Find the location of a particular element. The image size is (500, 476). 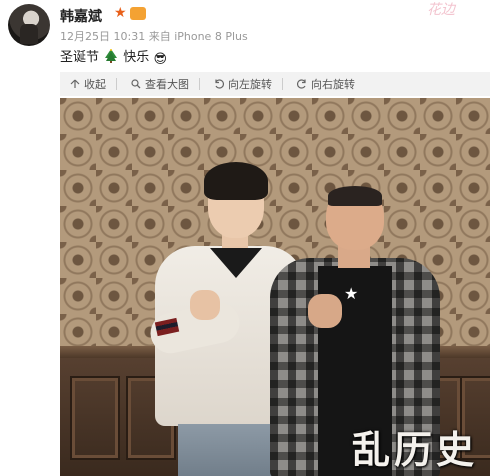

magnify-icon is located at coordinates (136, 84).